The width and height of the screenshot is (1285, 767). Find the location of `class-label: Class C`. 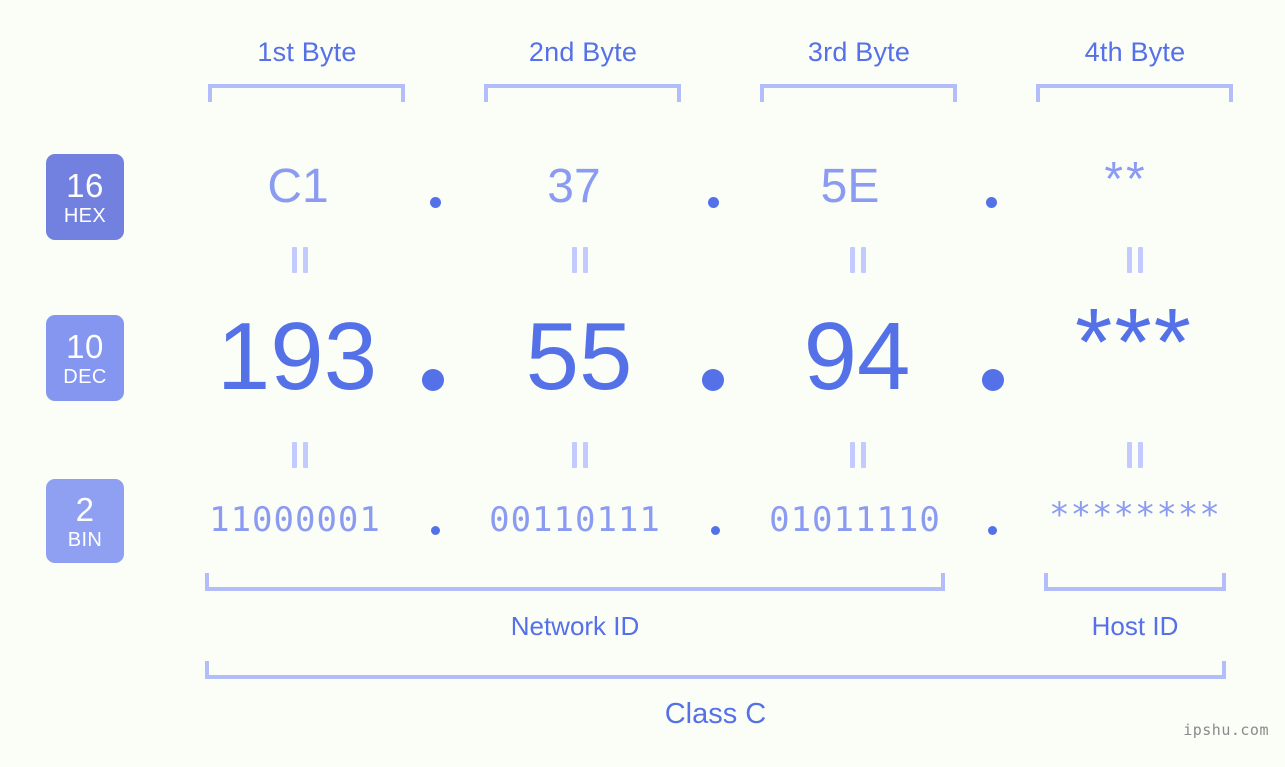

class-label: Class C is located at coordinates (715, 714).